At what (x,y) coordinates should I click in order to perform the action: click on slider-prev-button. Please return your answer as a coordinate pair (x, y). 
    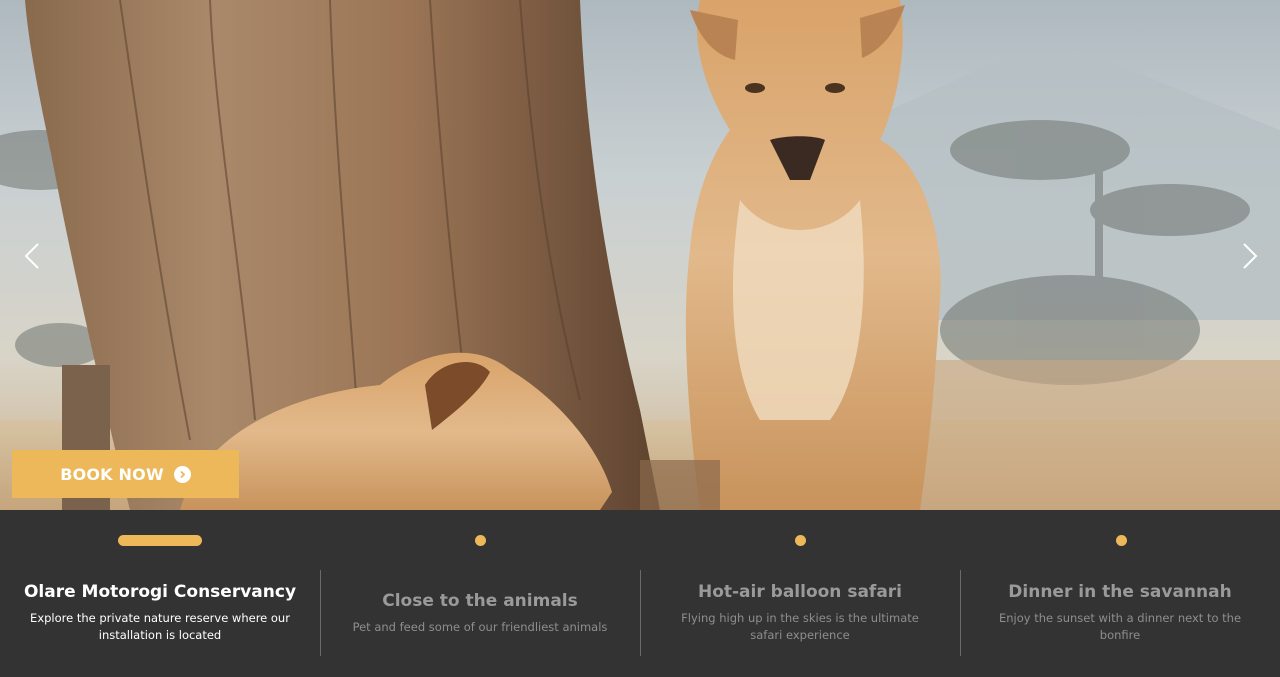
    Looking at the image, I should click on (33, 256).